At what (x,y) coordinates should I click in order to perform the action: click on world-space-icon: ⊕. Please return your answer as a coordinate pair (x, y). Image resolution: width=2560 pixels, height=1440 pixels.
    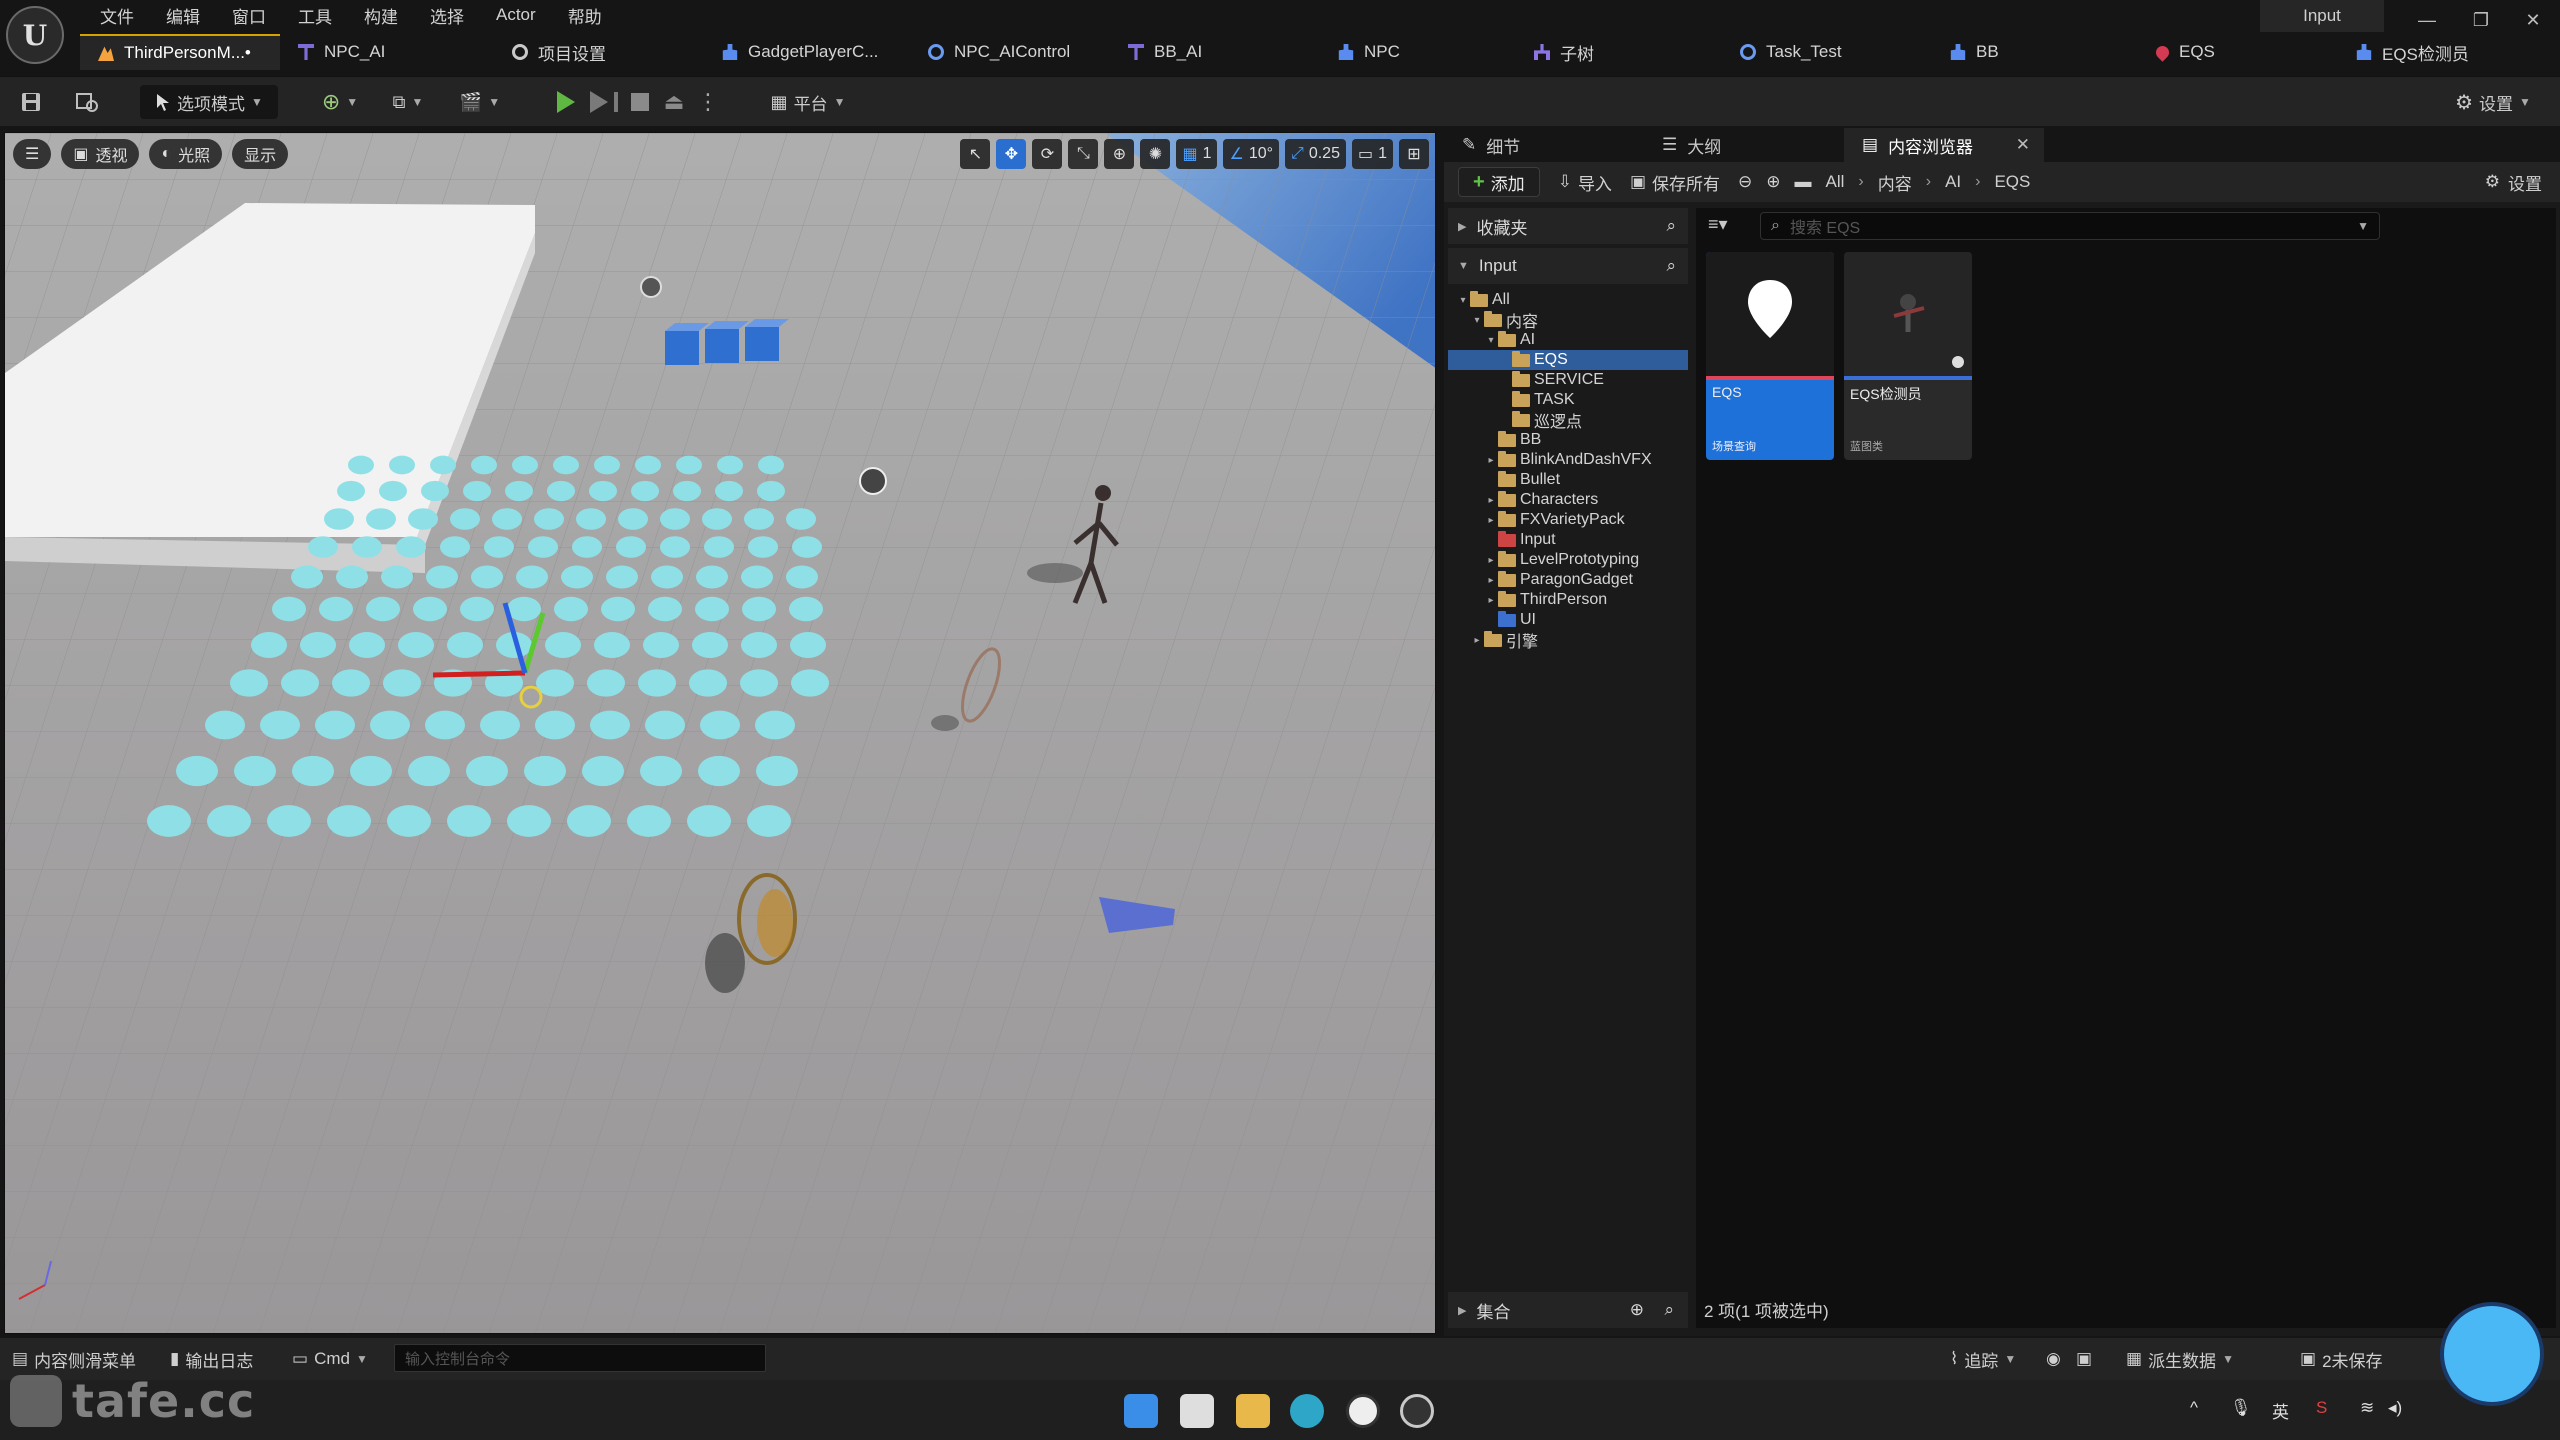
    Looking at the image, I should click on (1119, 154).